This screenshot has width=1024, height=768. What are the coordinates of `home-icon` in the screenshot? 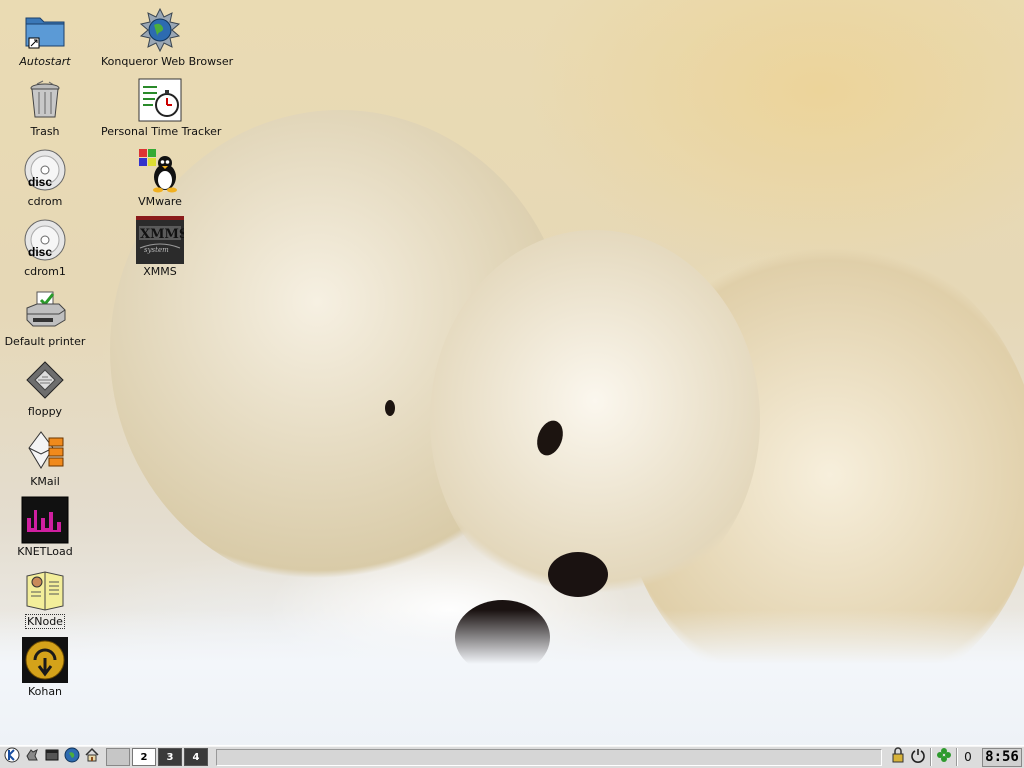 It's located at (92, 757).